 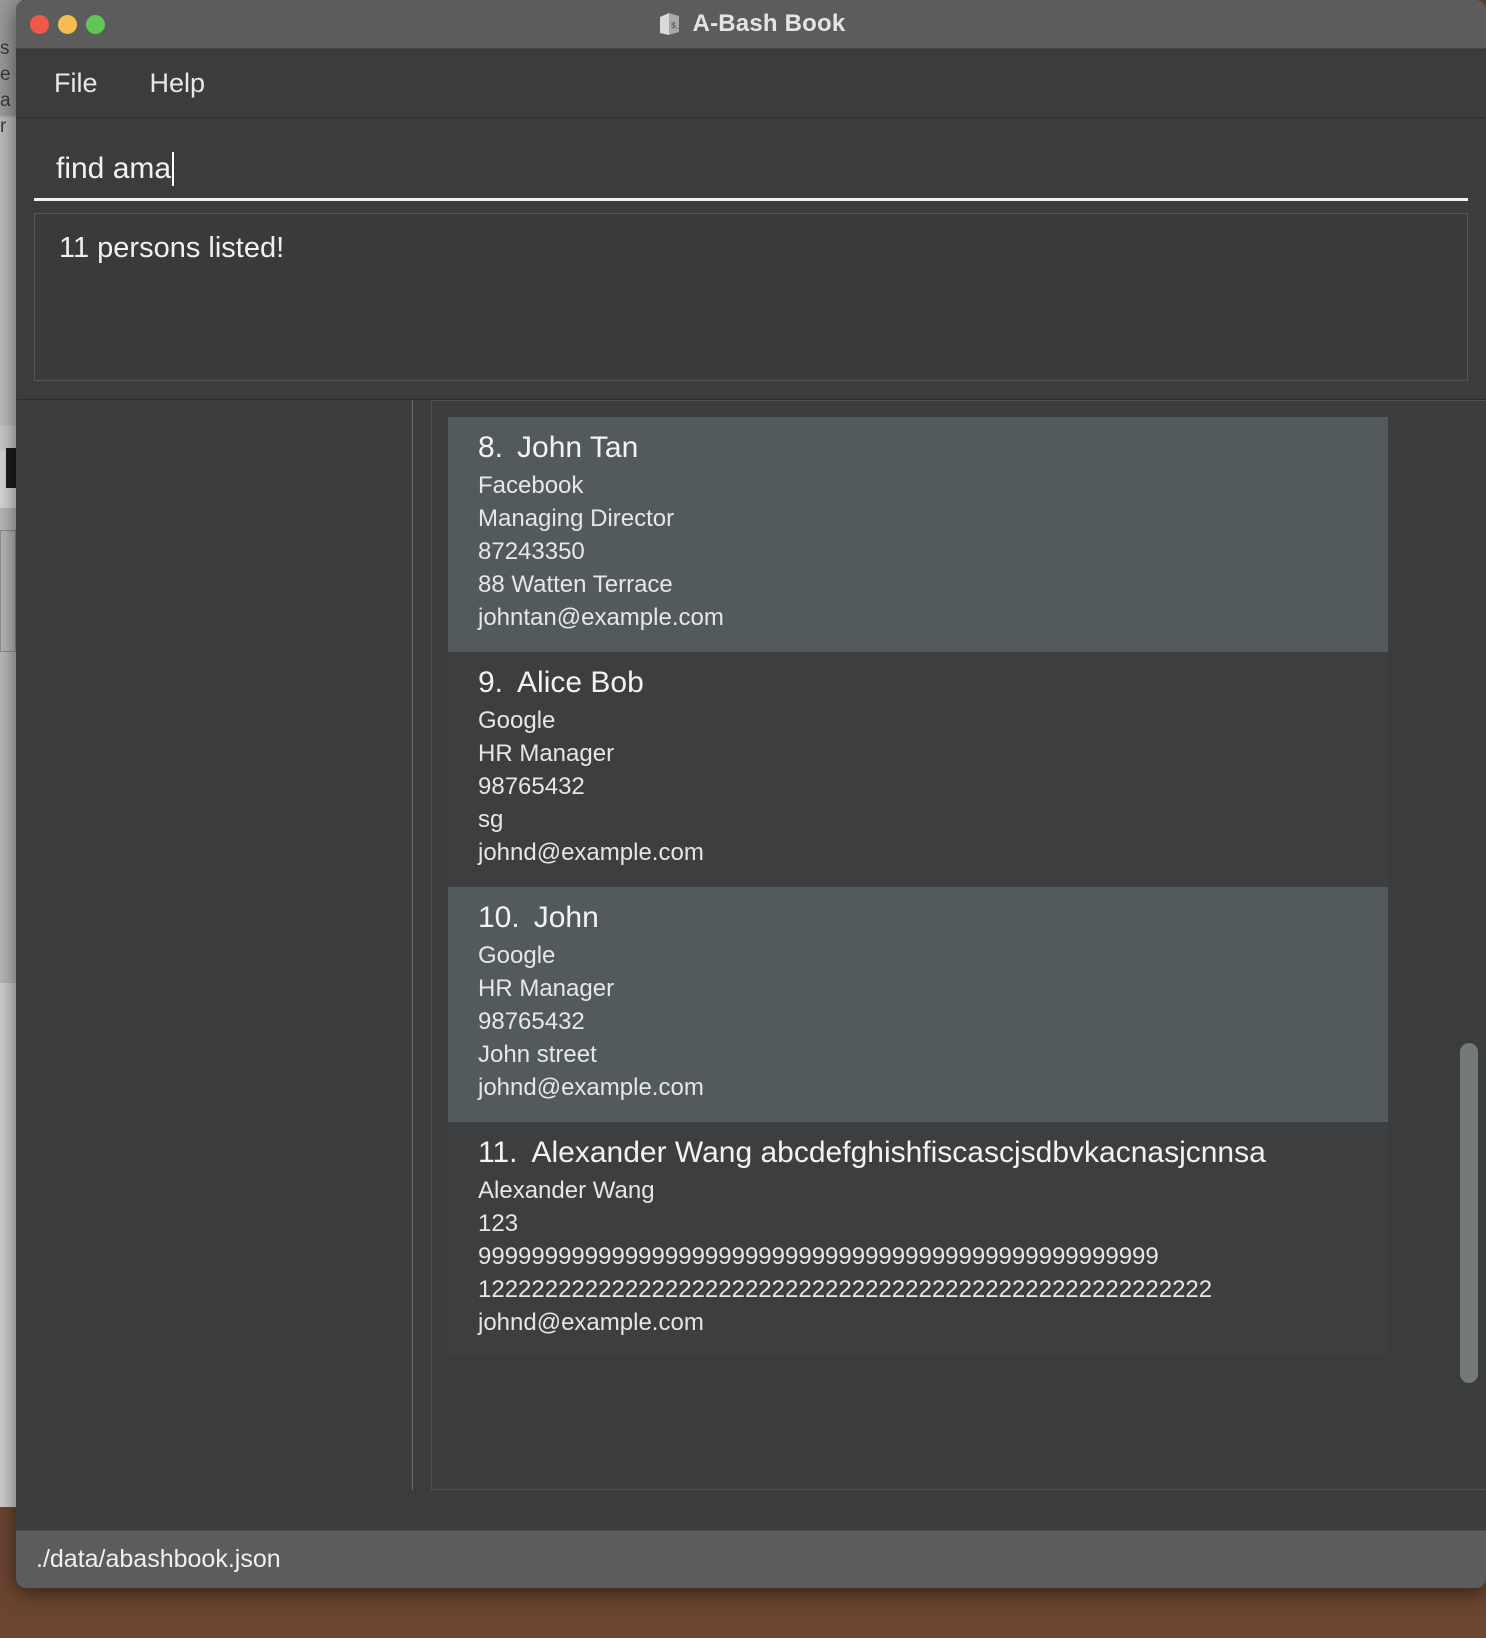 What do you see at coordinates (499, 917) in the screenshot?
I see `person-index: 10.` at bounding box center [499, 917].